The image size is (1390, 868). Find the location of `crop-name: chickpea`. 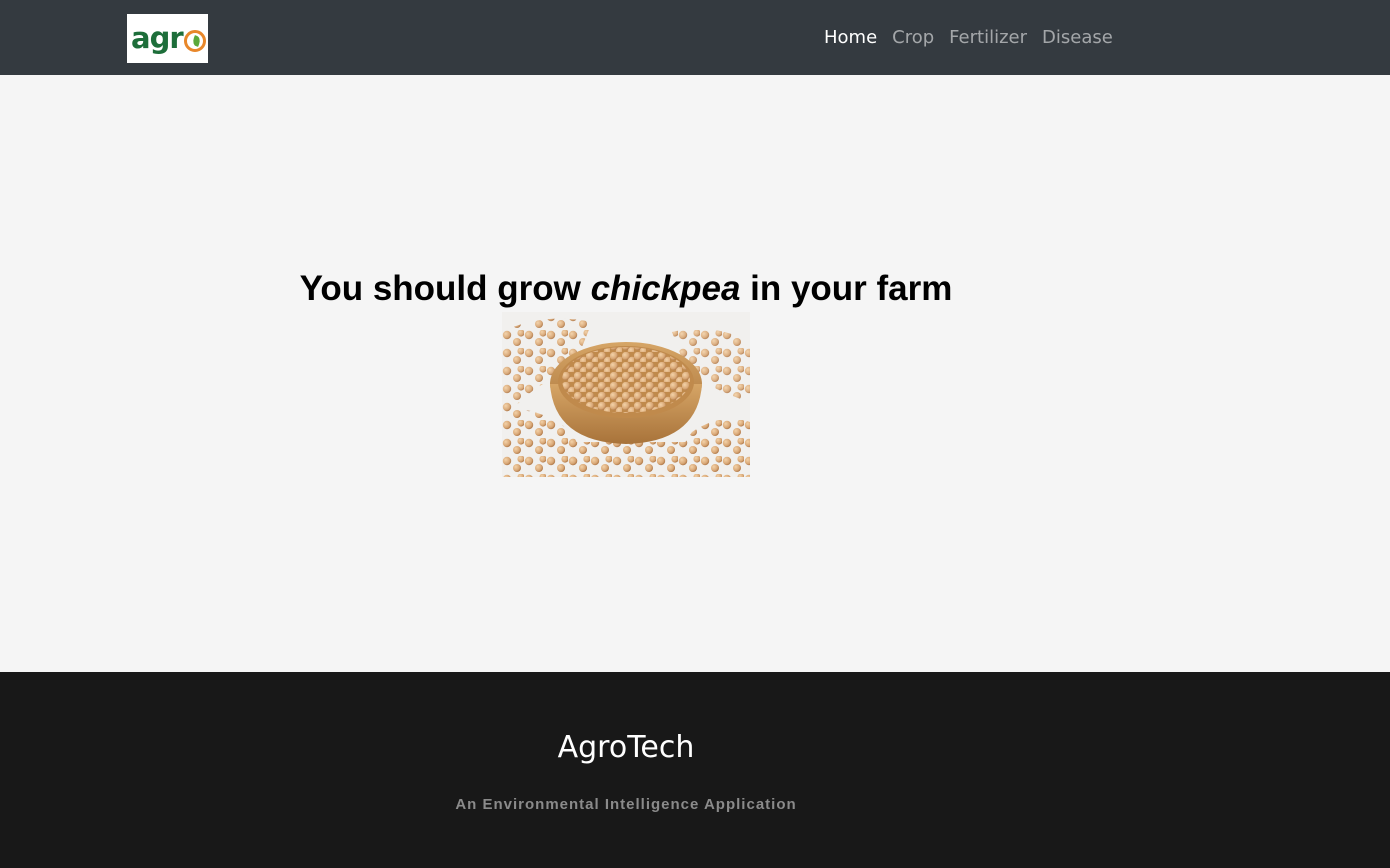

crop-name: chickpea is located at coordinates (665, 288).